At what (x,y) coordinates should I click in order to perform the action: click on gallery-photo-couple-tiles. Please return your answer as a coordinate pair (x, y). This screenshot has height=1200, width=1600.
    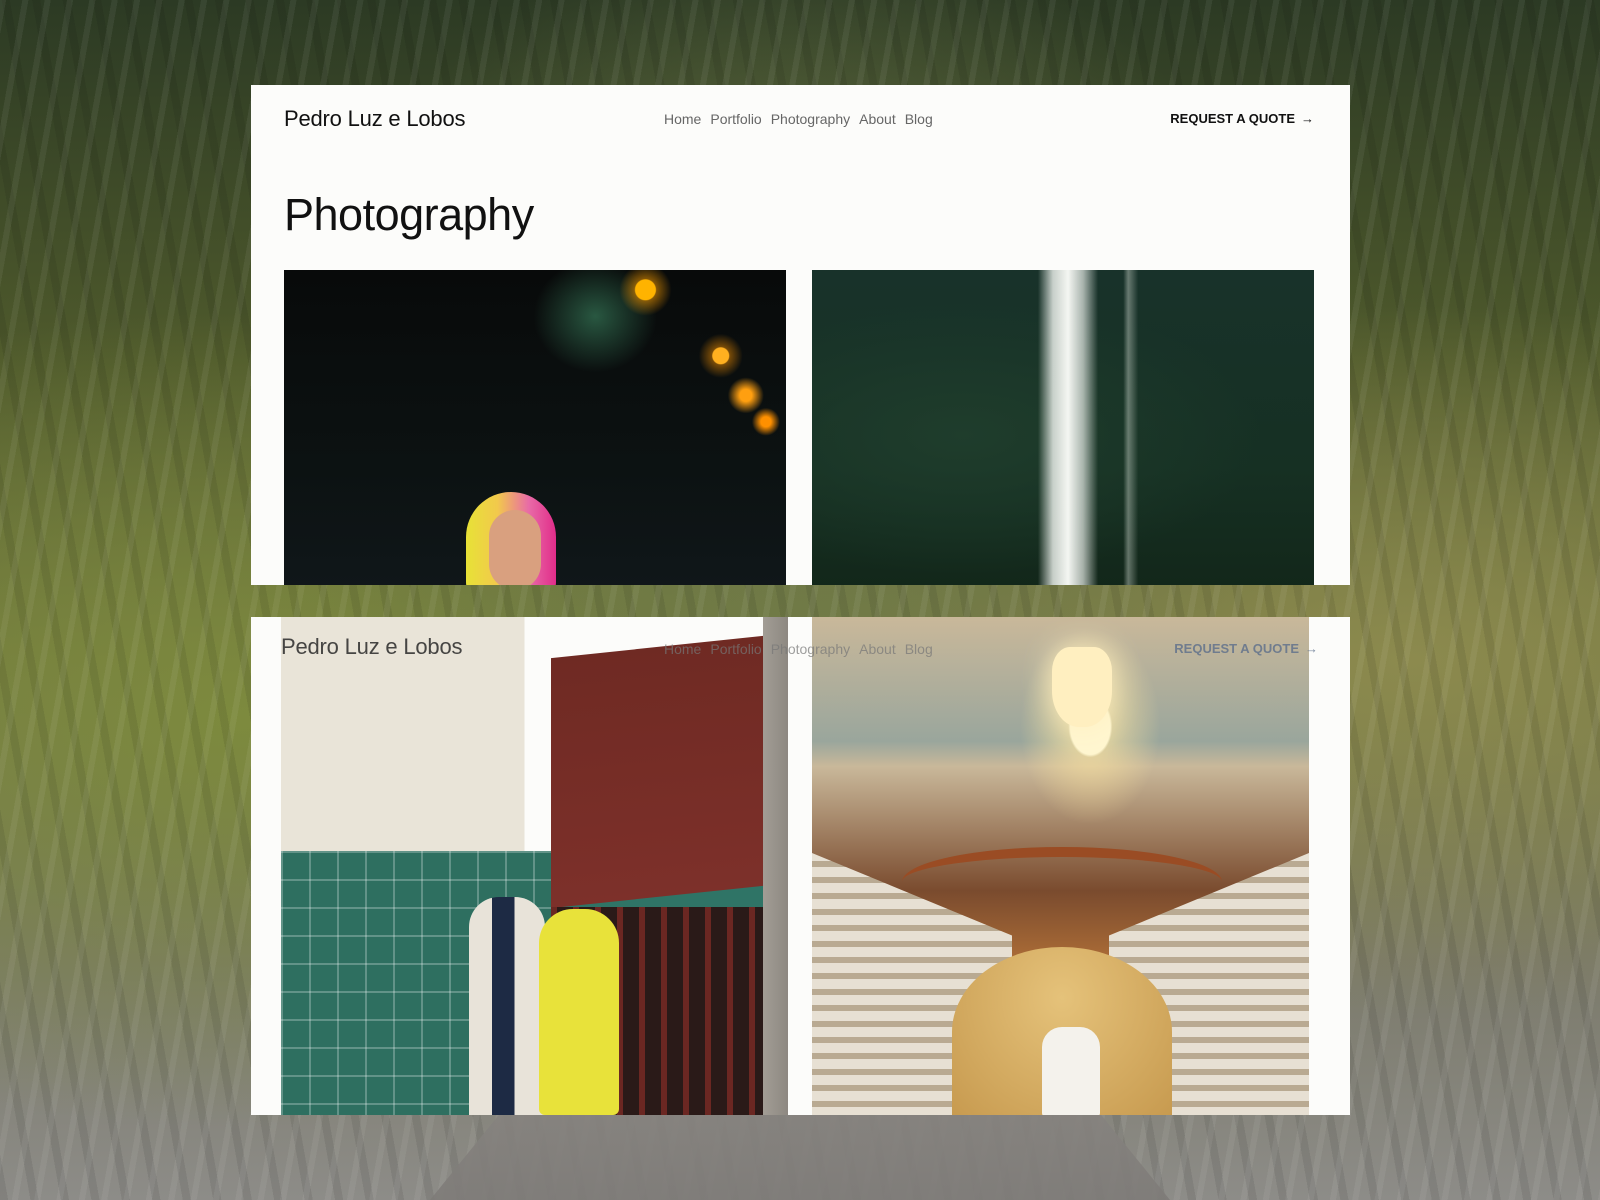
    Looking at the image, I should click on (534, 866).